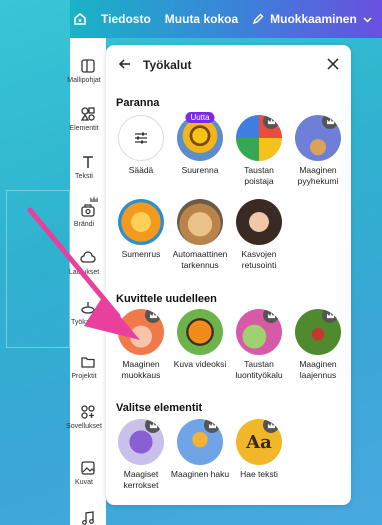  What do you see at coordinates (88, 66) in the screenshot?
I see `templates-icon` at bounding box center [88, 66].